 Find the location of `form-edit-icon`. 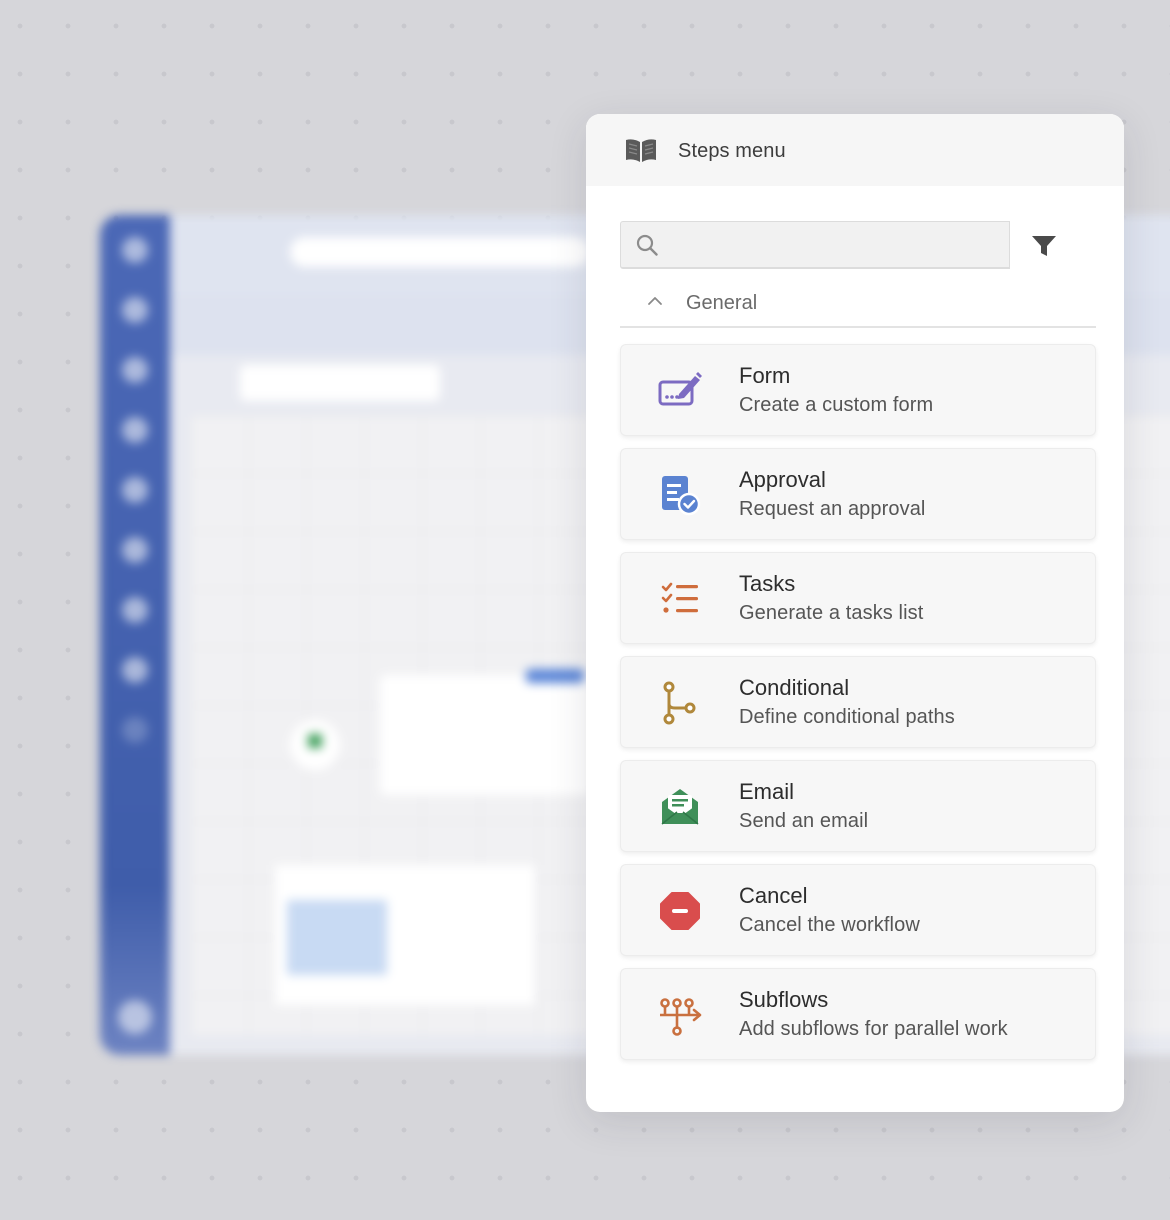

form-edit-icon is located at coordinates (680, 389).